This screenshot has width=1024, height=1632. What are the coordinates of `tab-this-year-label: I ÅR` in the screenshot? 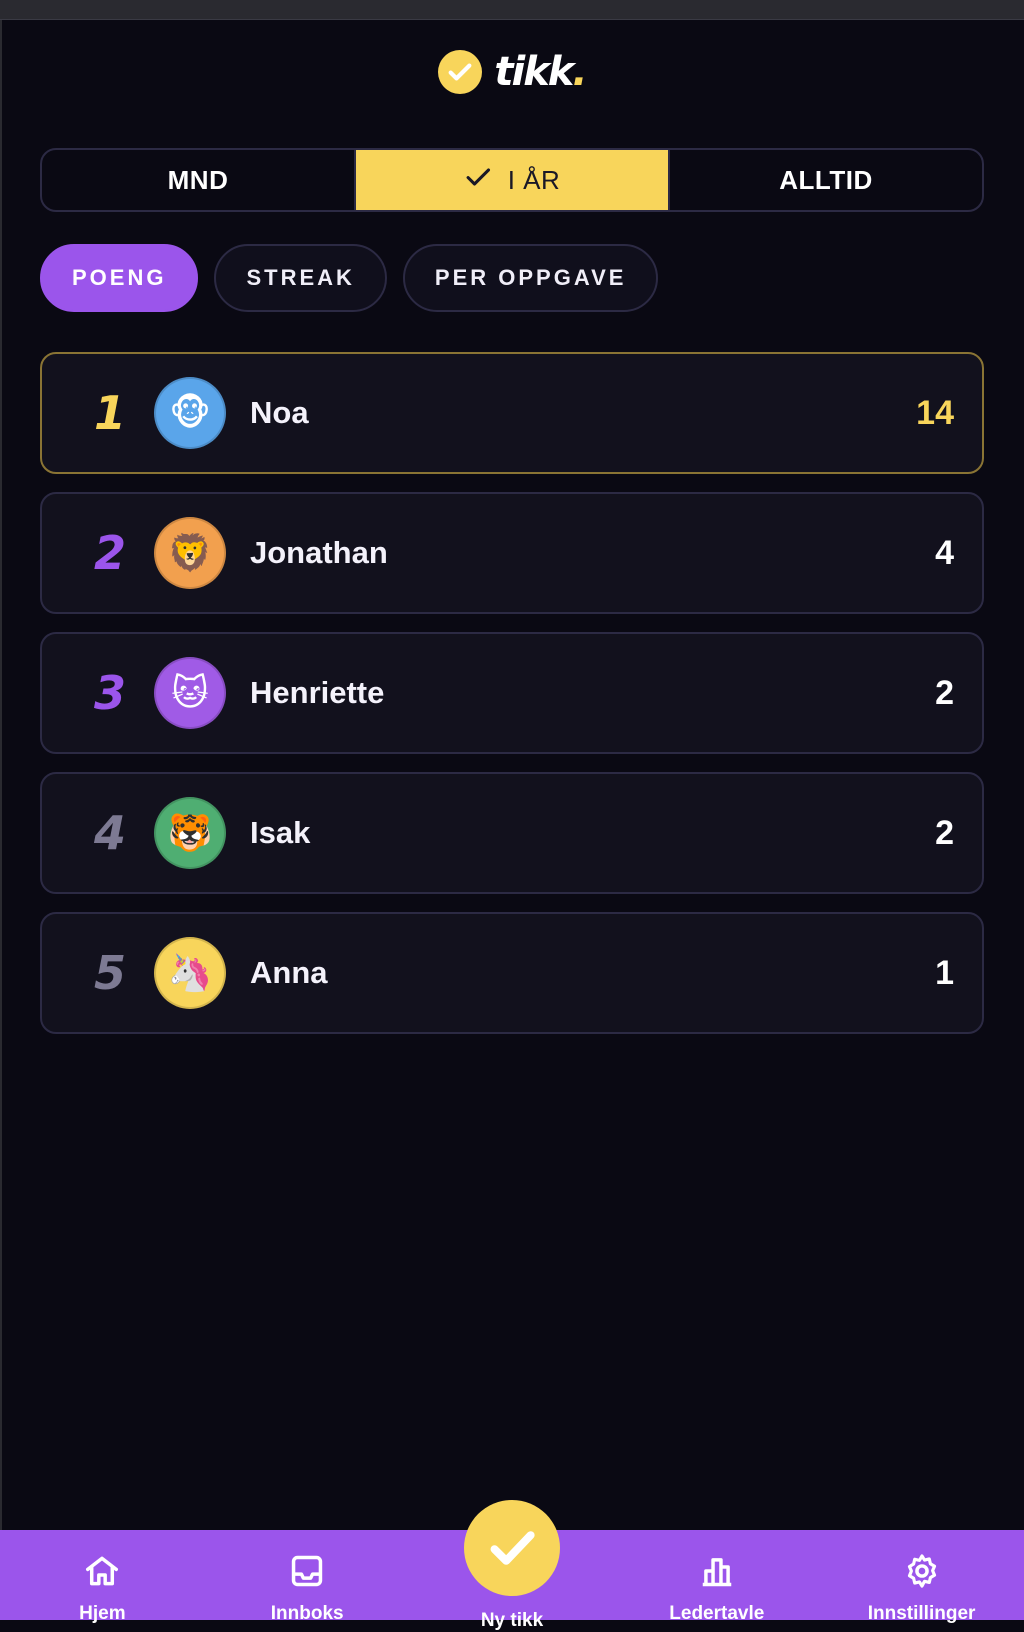 It's located at (534, 179).